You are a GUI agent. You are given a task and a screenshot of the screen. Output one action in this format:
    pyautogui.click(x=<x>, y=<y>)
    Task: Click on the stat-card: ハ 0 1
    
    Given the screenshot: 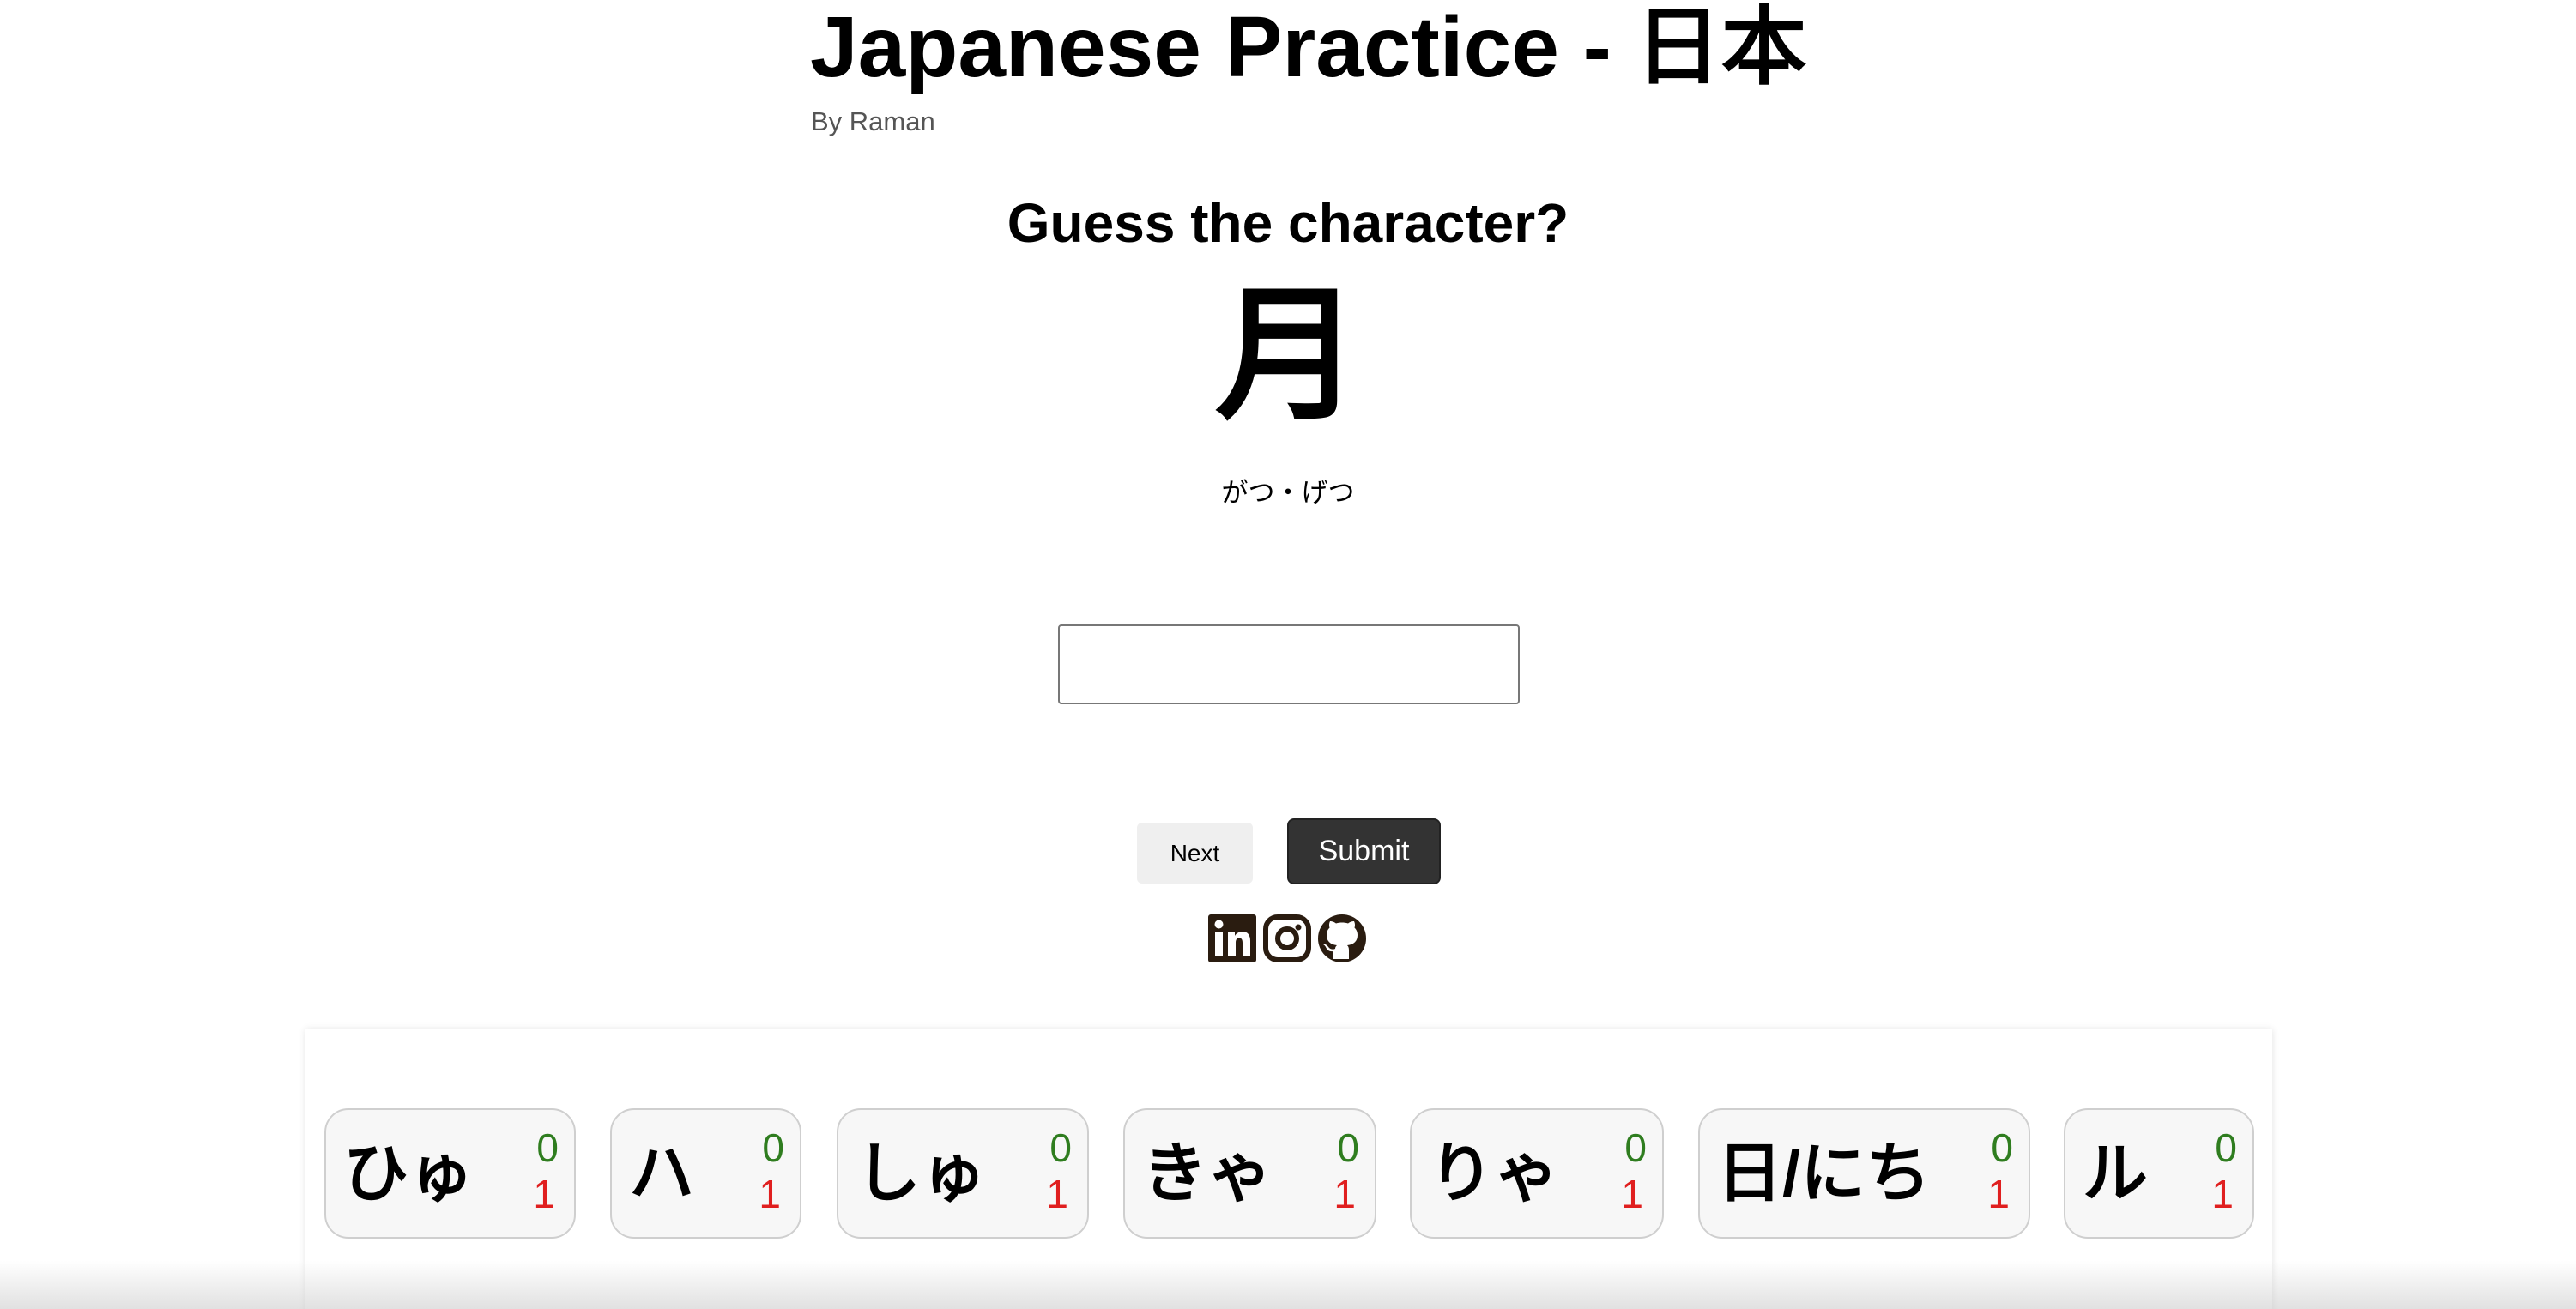 What is the action you would take?
    pyautogui.click(x=705, y=1173)
    